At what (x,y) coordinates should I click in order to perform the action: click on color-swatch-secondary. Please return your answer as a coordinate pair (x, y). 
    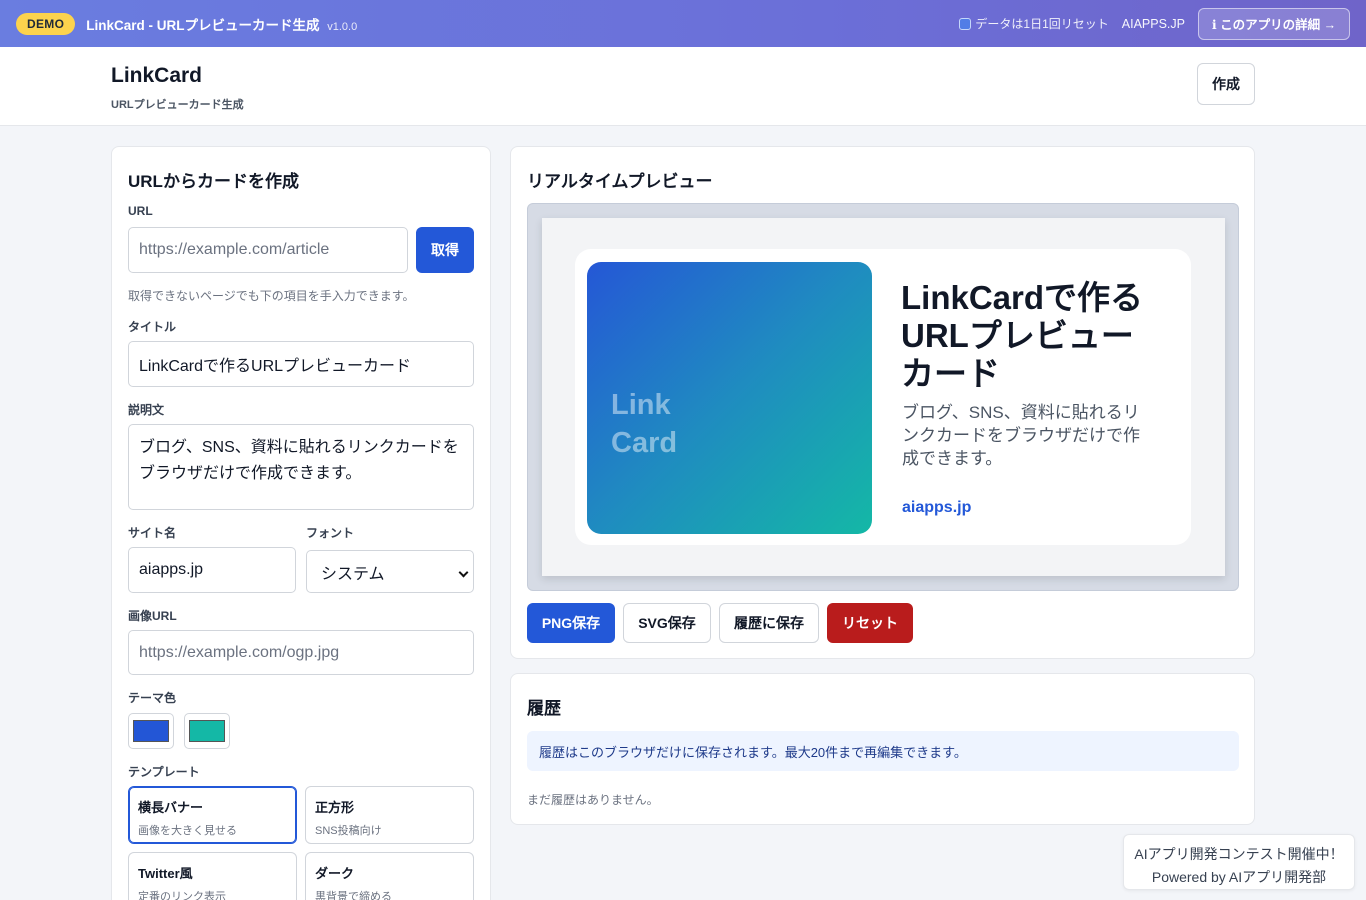
    Looking at the image, I should click on (207, 731).